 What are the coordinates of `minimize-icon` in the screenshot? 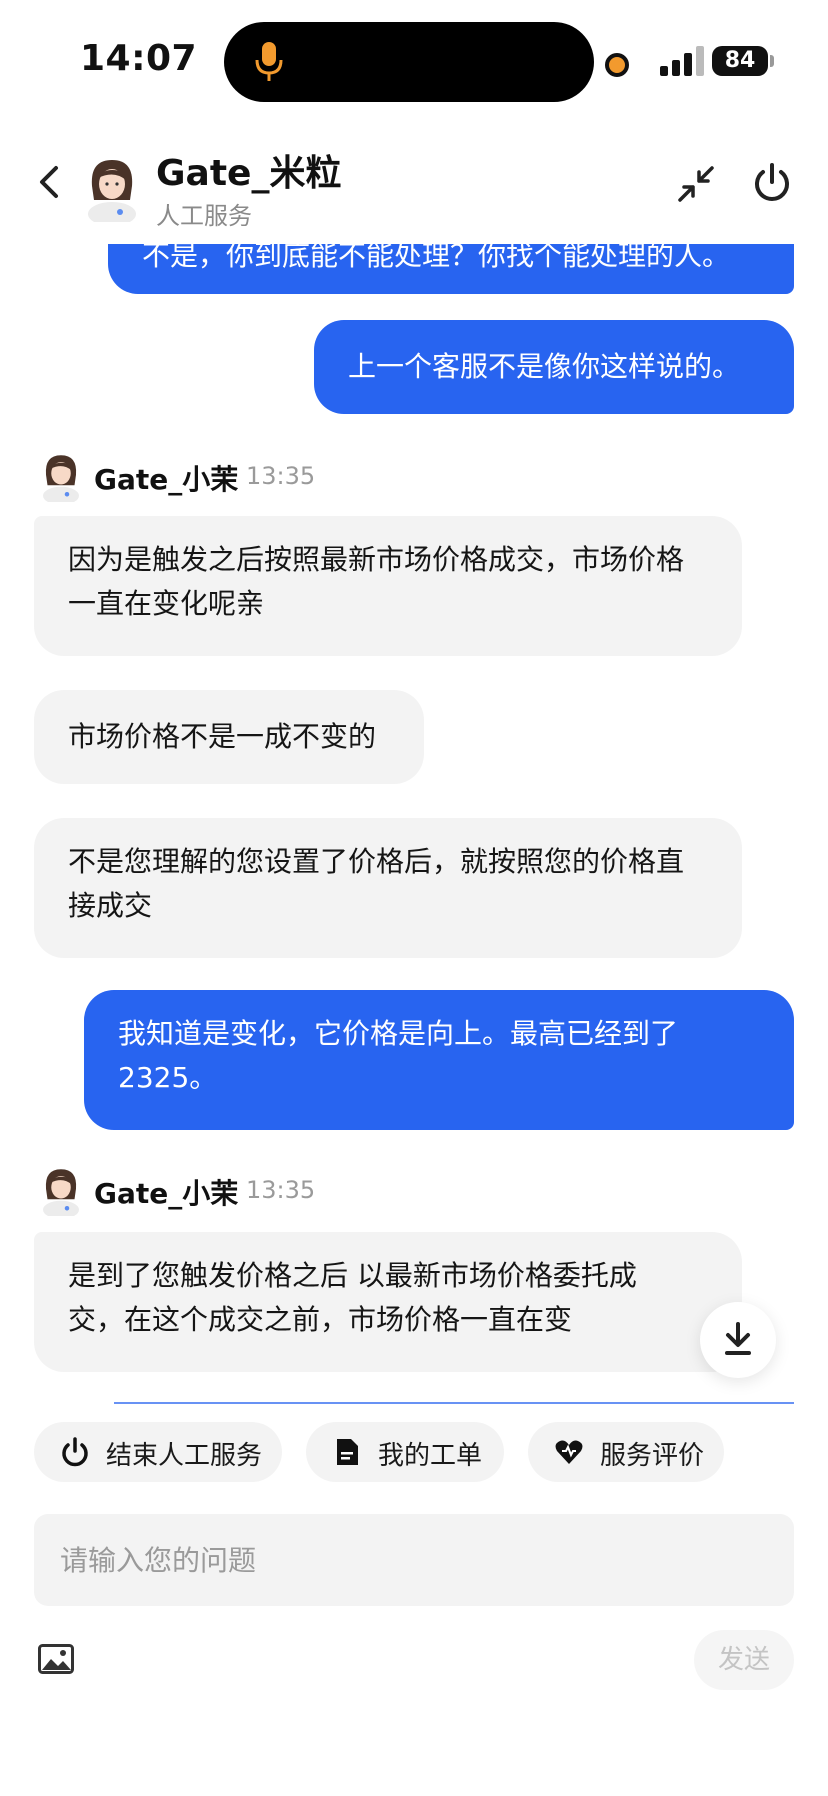 It's located at (696, 184).